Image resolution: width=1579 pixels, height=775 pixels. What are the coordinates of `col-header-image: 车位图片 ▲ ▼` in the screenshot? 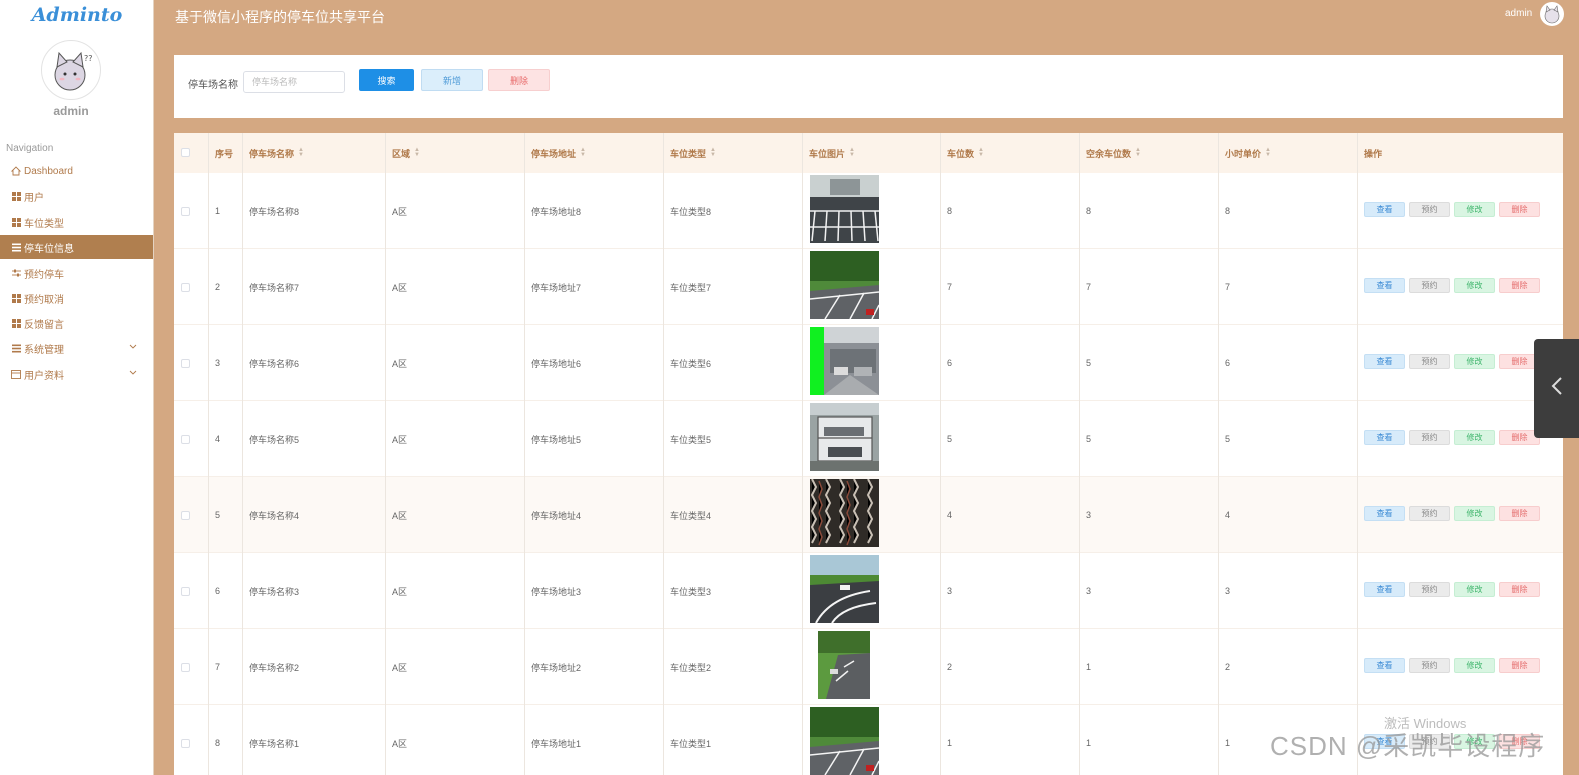 It's located at (828, 153).